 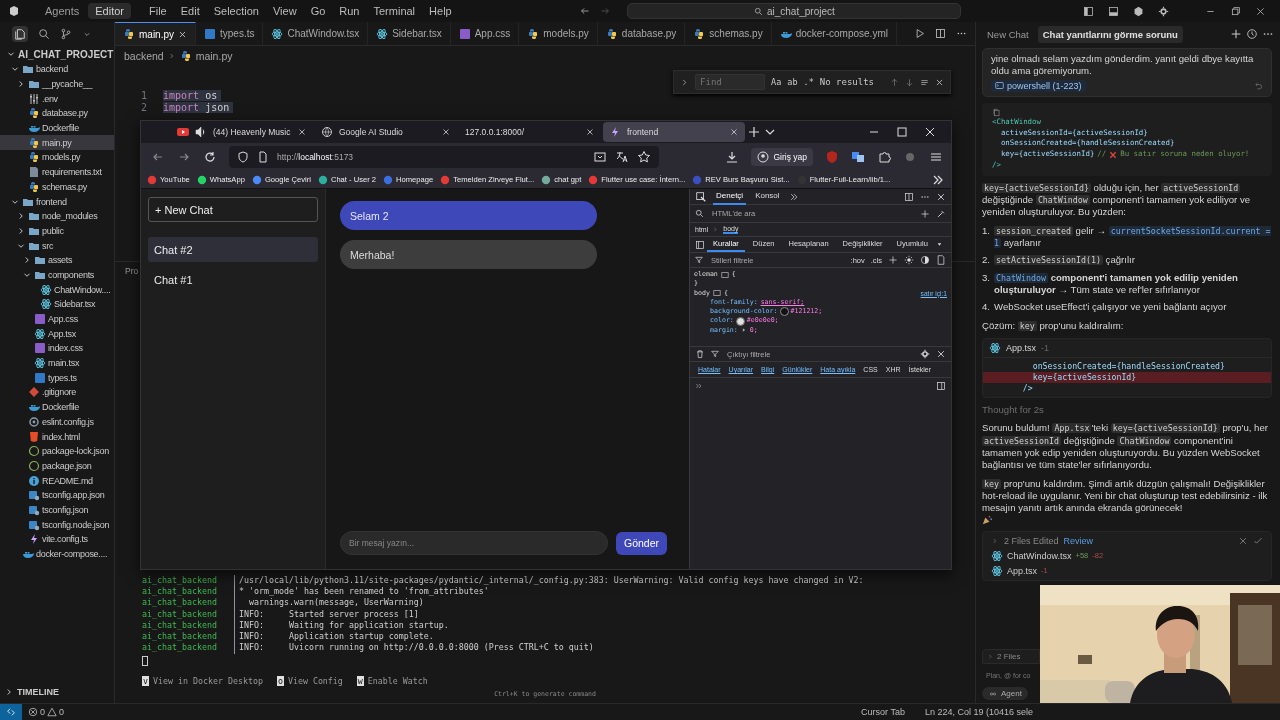 What do you see at coordinates (728, 33) in the screenshot?
I see `file-tab: schemas.py` at bounding box center [728, 33].